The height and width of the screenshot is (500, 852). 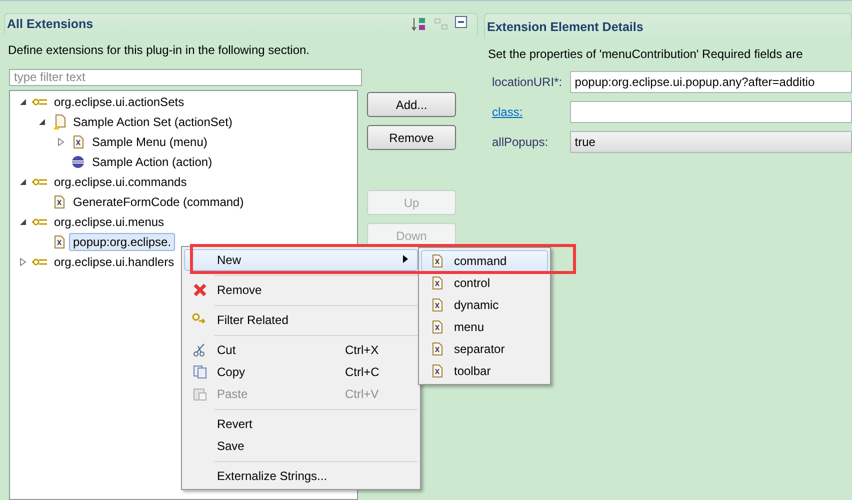 I want to click on filter-field: type filter text, so click(x=185, y=77).